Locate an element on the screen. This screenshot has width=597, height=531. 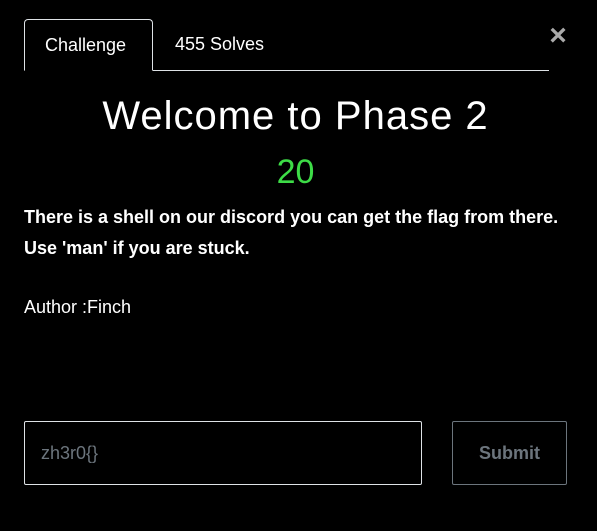
description-line: Use 'man' if you are stuck. is located at coordinates (137, 248).